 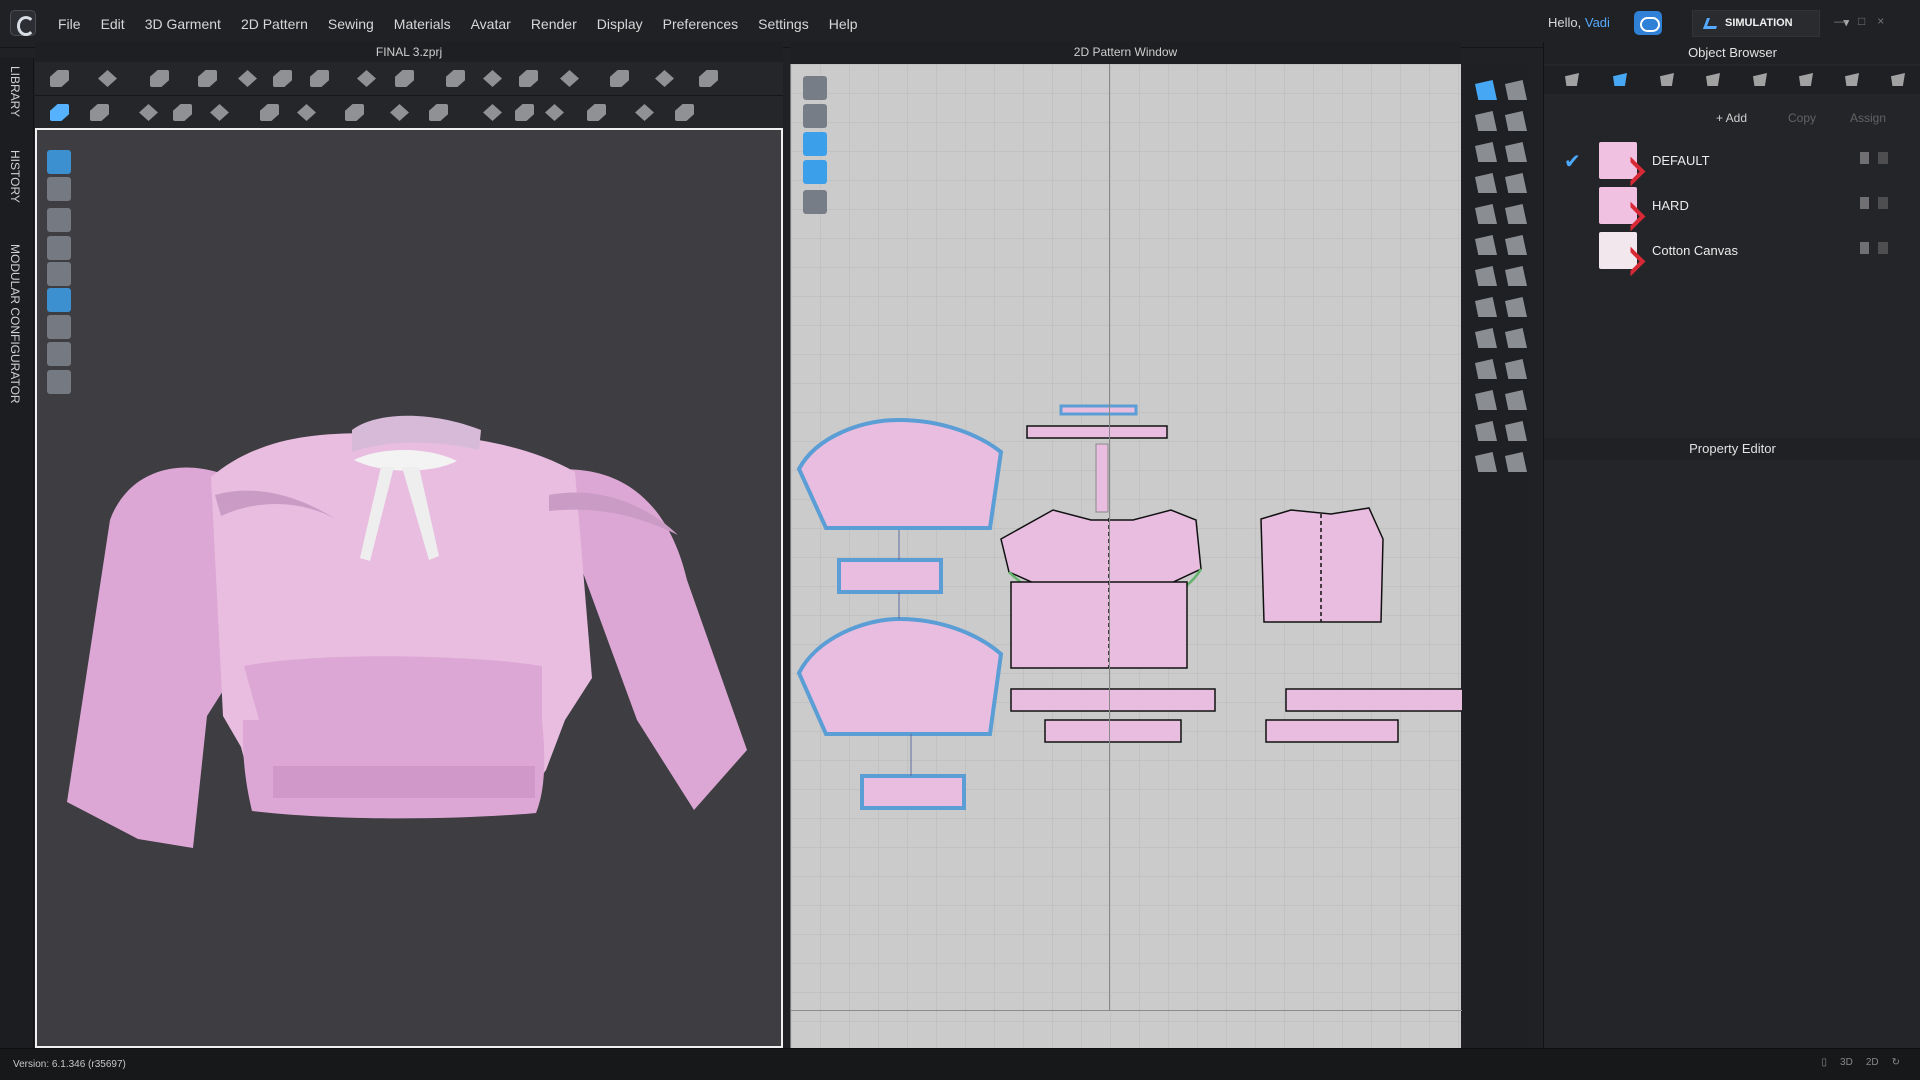 What do you see at coordinates (159, 78) in the screenshot?
I see `garment-tool-icon` at bounding box center [159, 78].